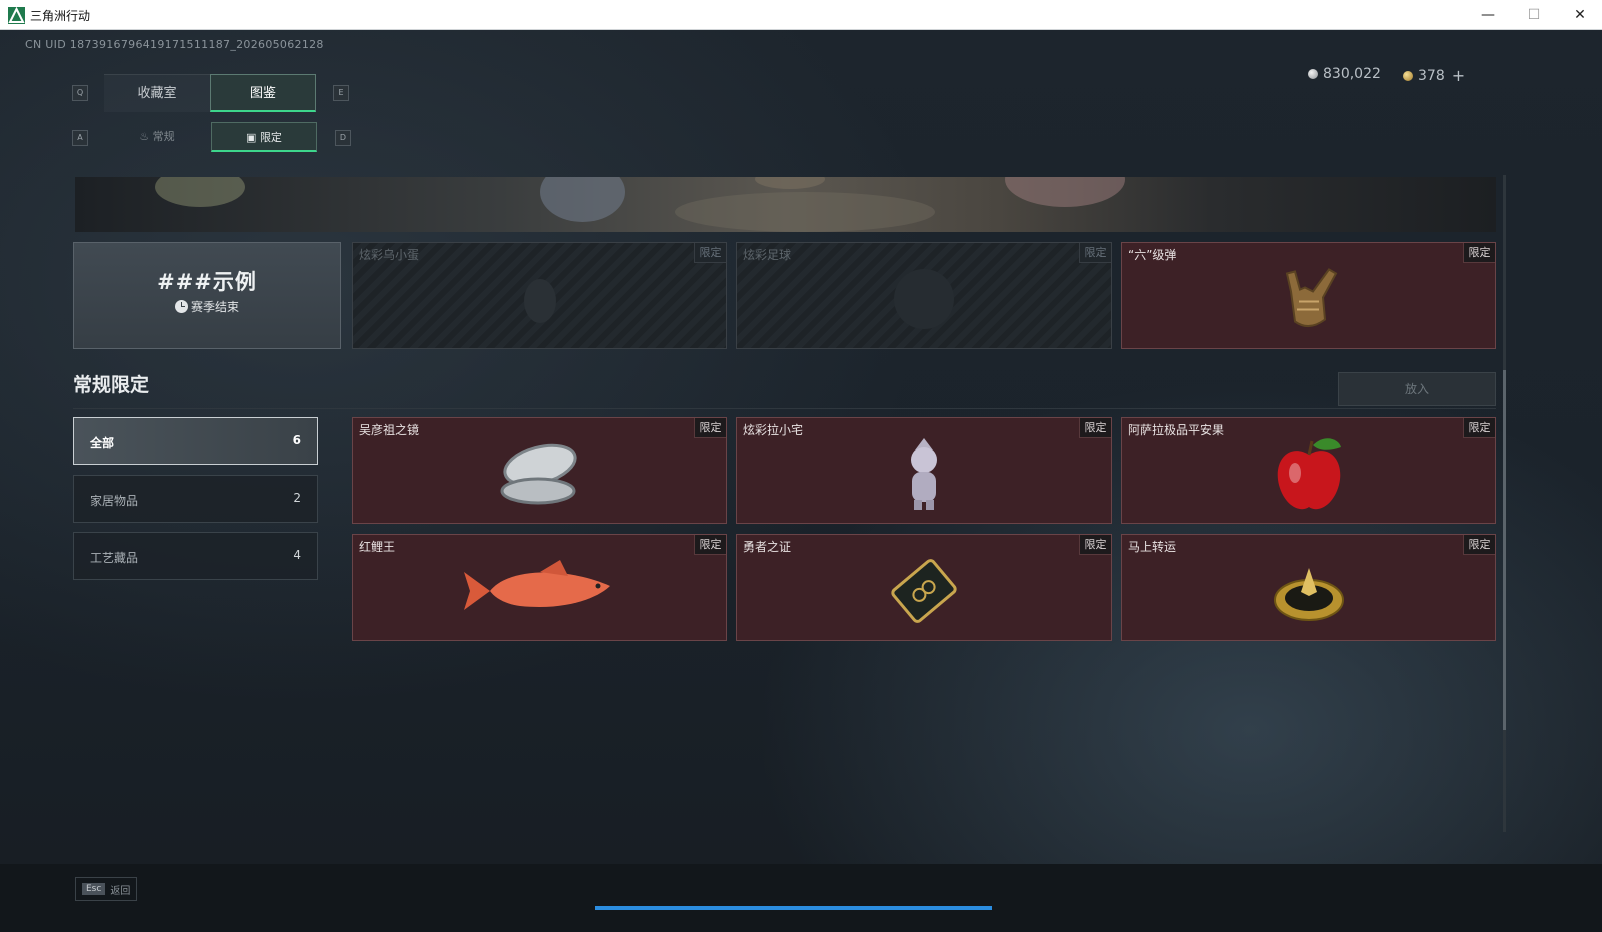  I want to click on silver-currency: 830,022, so click(1344, 74).